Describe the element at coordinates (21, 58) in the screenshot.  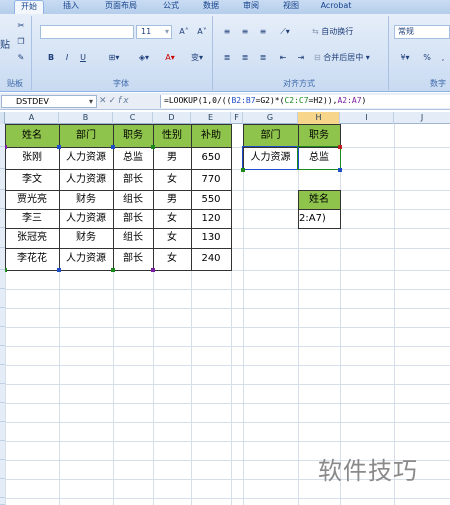
I see `format-painter-icon: ✎` at that location.